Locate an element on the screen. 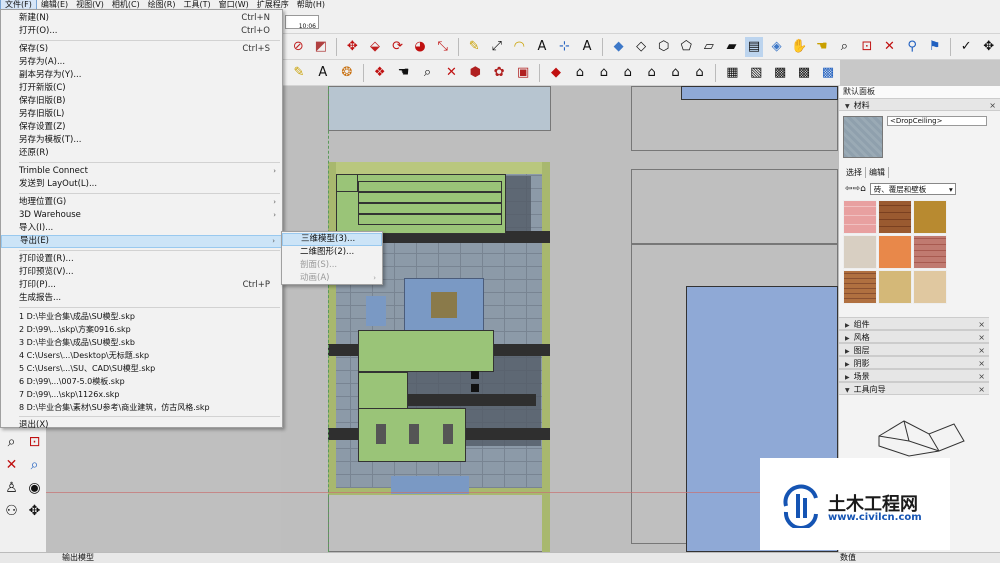 This screenshot has width=1000, height=563. pan-icon: ☚ is located at coordinates (821, 47).